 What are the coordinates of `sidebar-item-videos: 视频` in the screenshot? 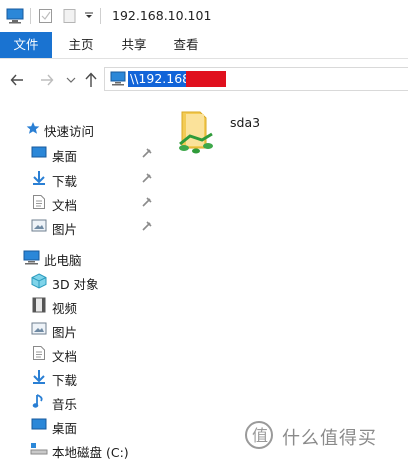 It's located at (64, 307).